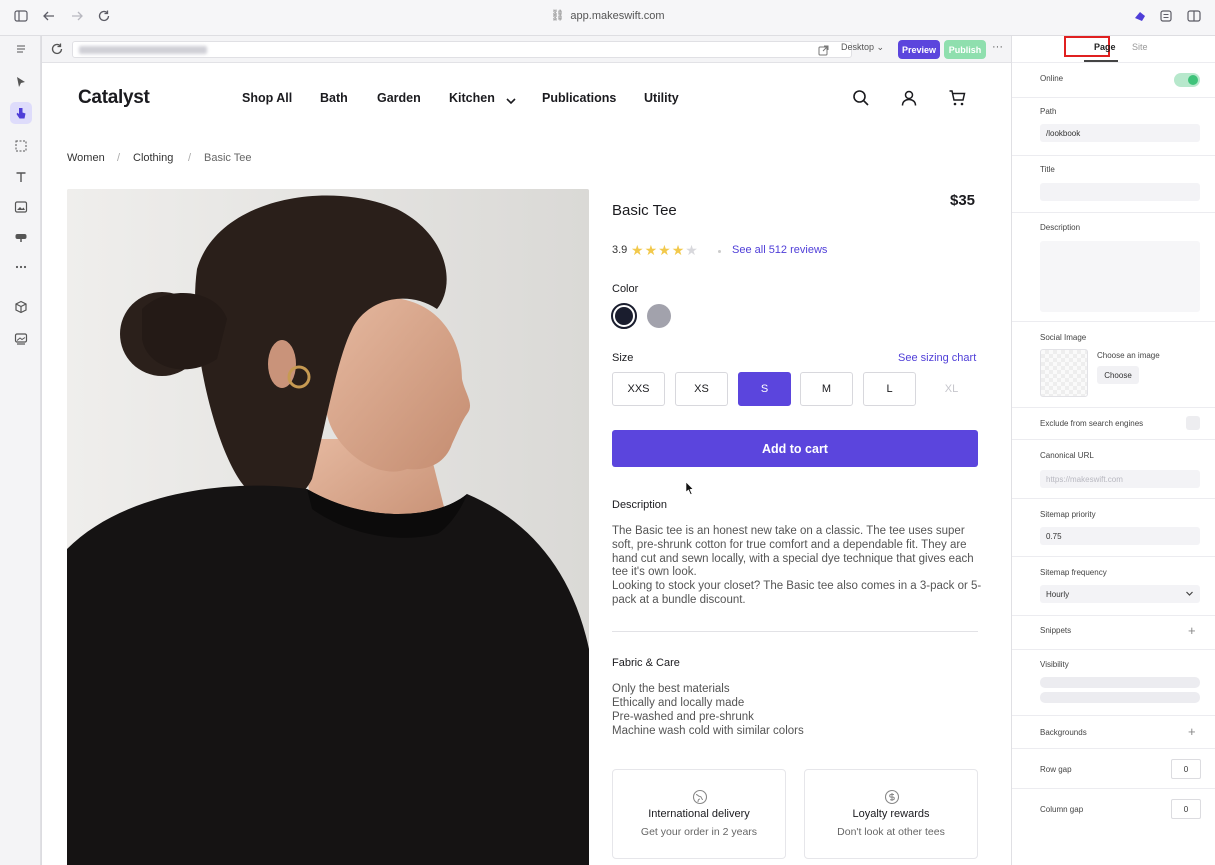 The height and width of the screenshot is (865, 1215). What do you see at coordinates (795, 448) in the screenshot?
I see `add-to-cart-button: Add to cart` at bounding box center [795, 448].